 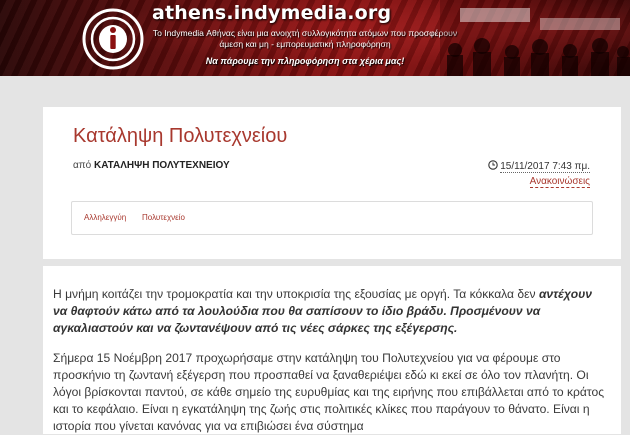 I want to click on byline-prefix: από, so click(x=82, y=165).